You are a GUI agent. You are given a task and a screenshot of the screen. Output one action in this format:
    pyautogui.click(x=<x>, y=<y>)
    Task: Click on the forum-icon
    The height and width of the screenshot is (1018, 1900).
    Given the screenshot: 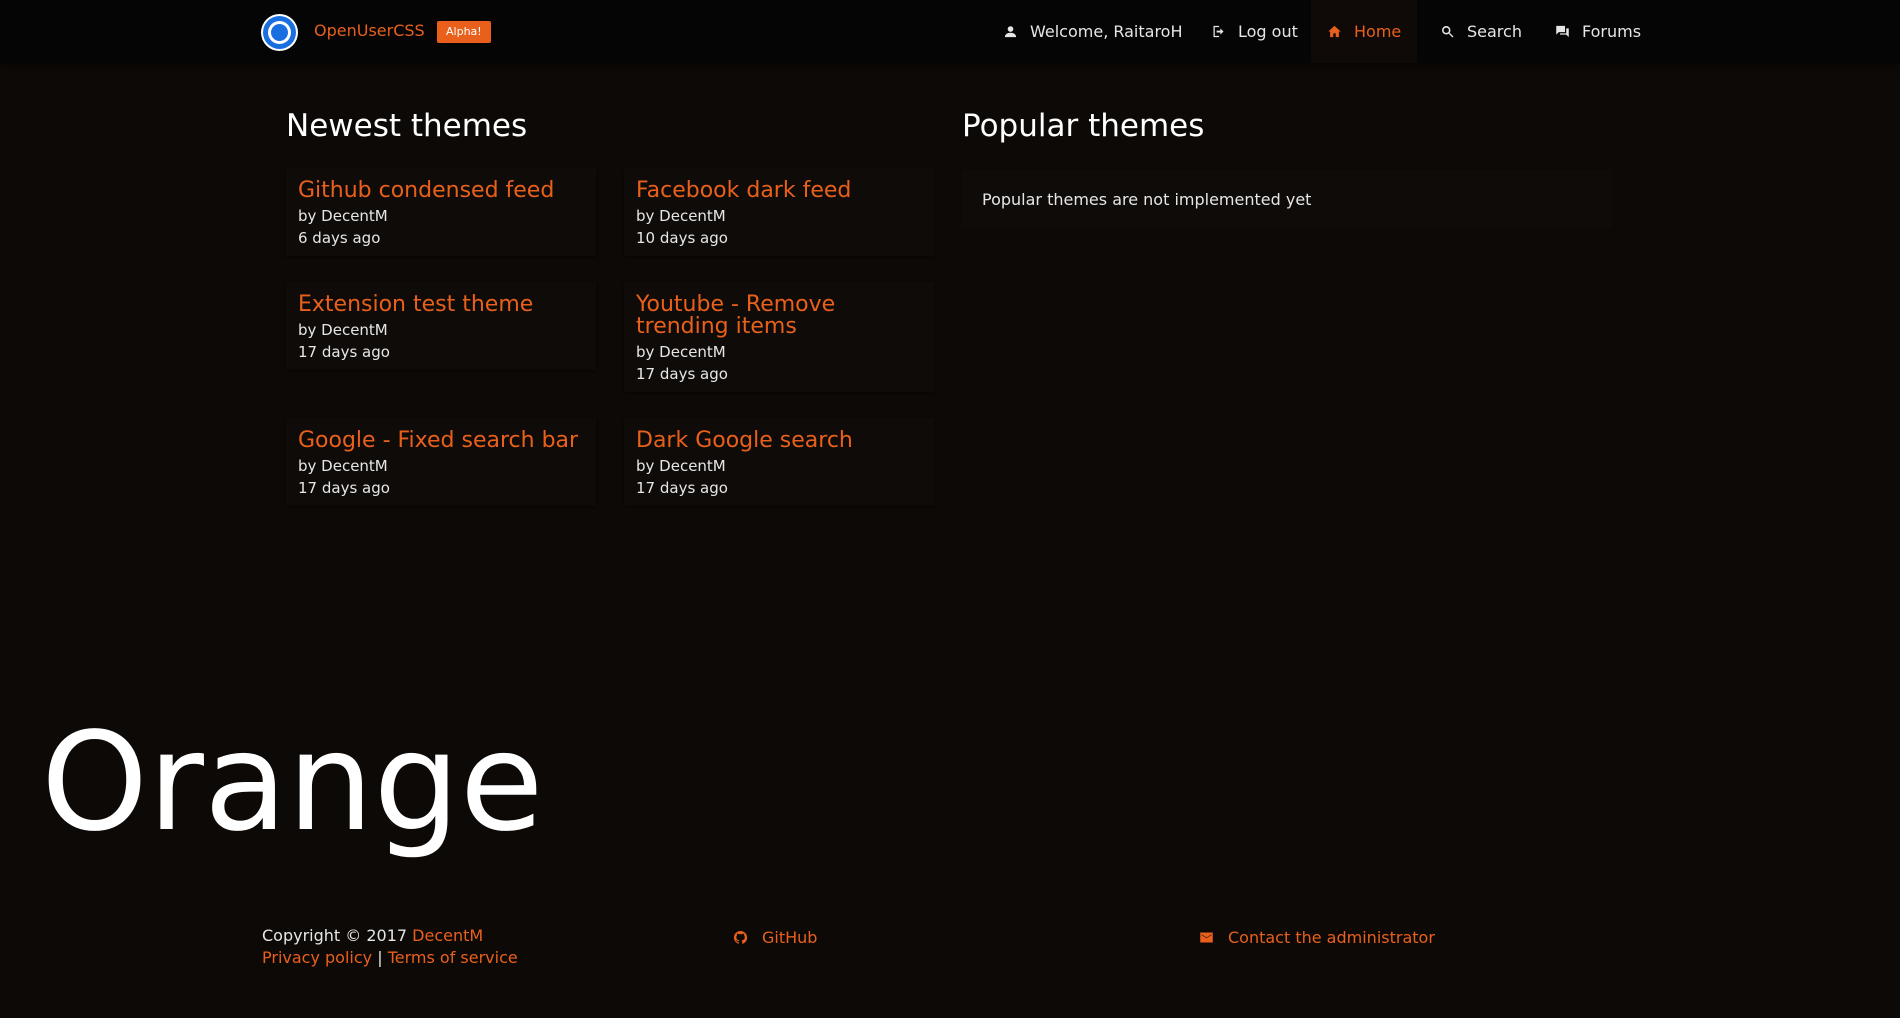 What is the action you would take?
    pyautogui.click(x=1562, y=31)
    